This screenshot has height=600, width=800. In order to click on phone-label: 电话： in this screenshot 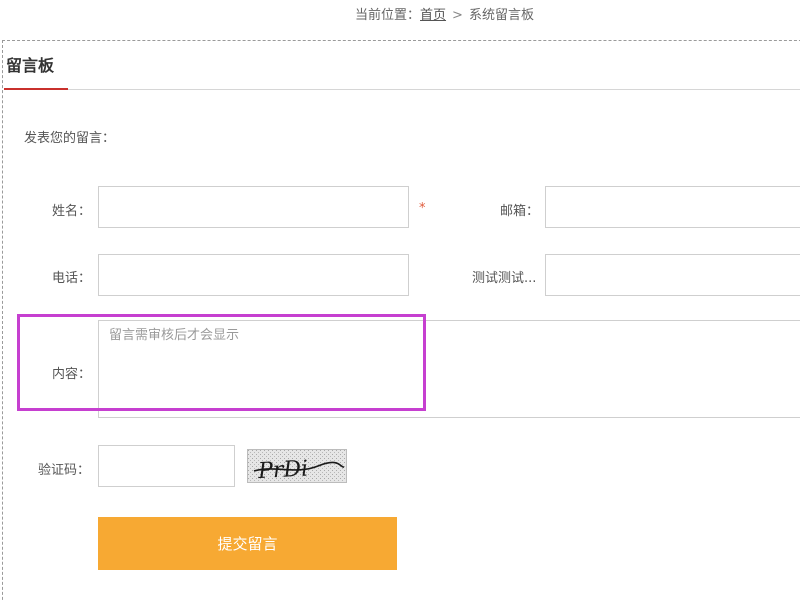, I will do `click(72, 278)`.